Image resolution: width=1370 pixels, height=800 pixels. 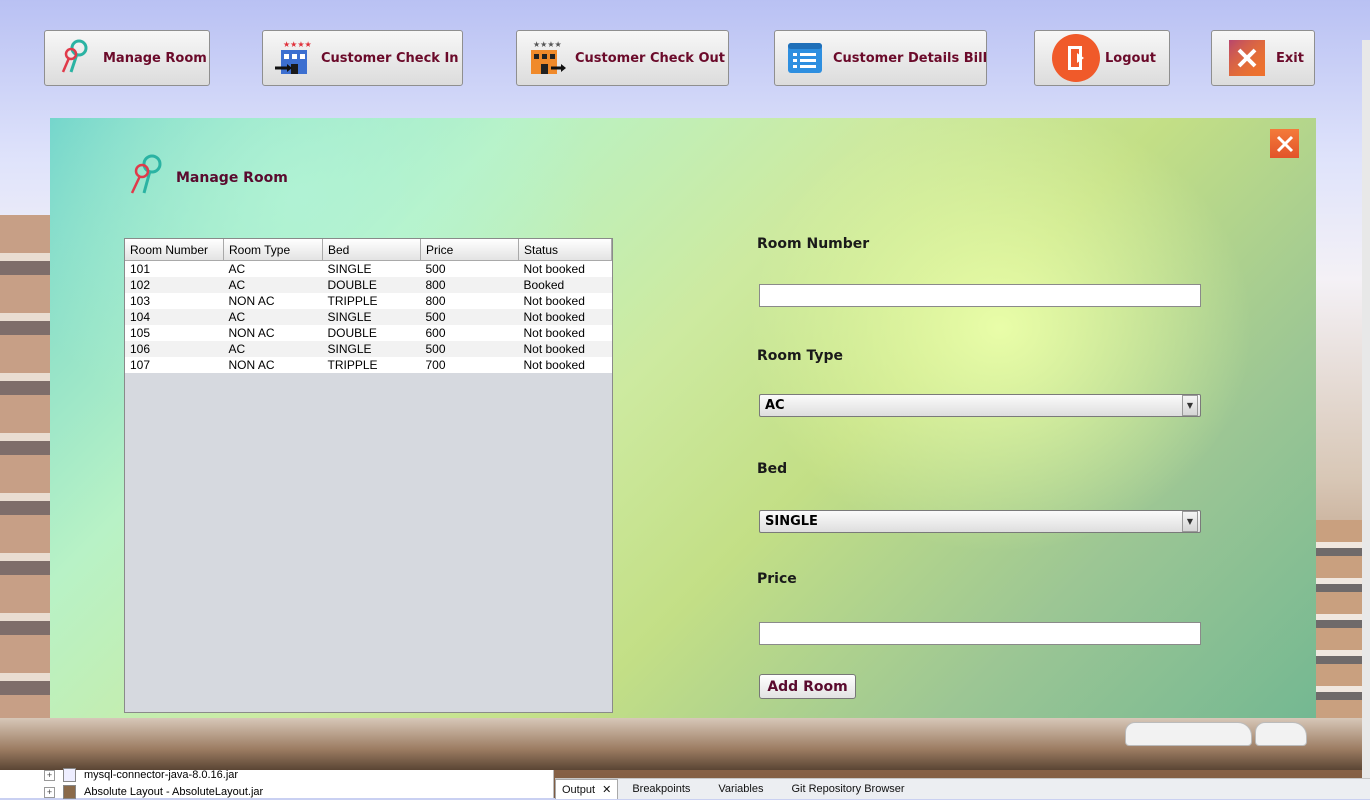 I want to click on exit-x-icon, so click(x=1247, y=58).